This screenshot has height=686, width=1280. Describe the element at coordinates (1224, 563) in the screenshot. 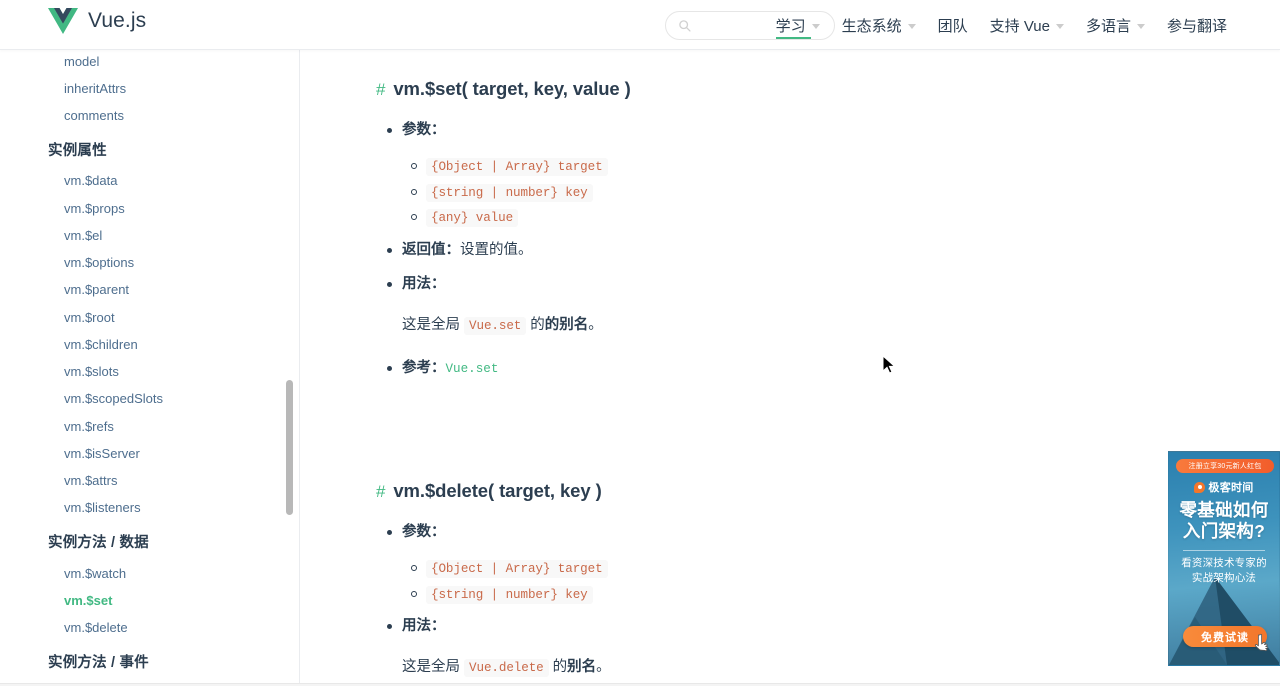

I see `ad-subtitle-line-1: 看资深技术专家的` at that location.